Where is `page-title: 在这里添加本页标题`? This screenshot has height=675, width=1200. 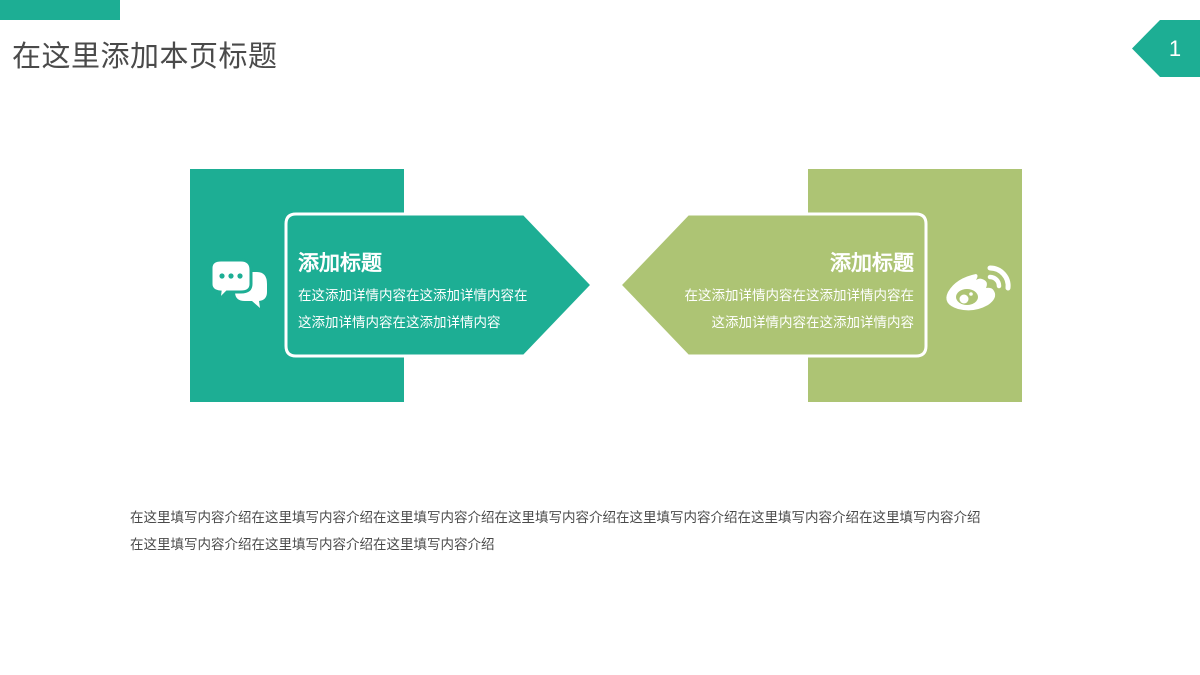
page-title: 在这里添加本页标题 is located at coordinates (145, 56).